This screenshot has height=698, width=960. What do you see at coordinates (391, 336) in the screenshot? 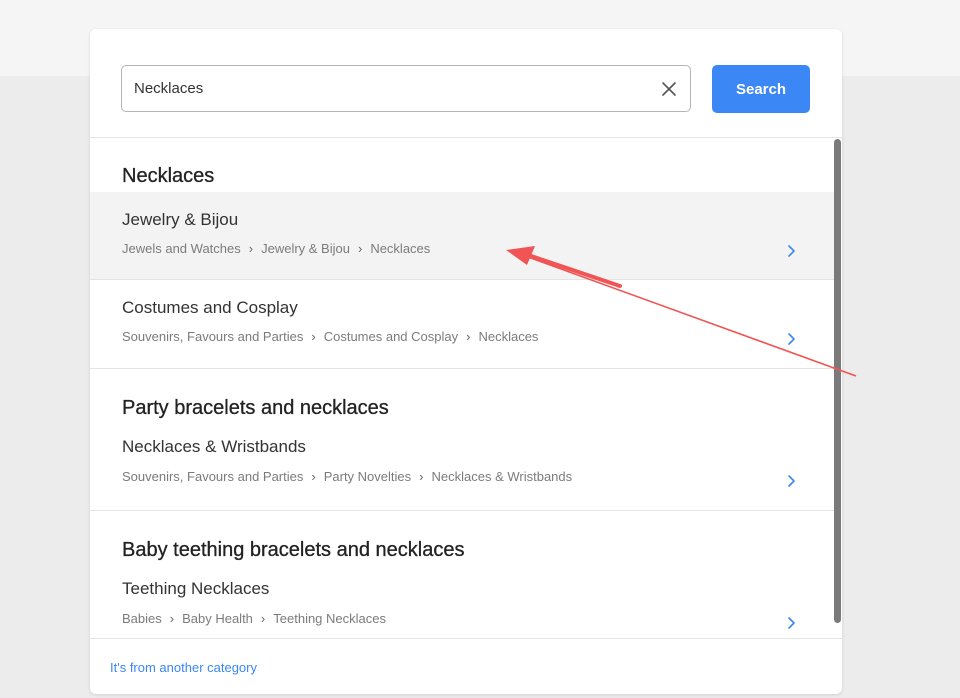
I see `breadcrumb-item: Costumes and Cosplay` at bounding box center [391, 336].